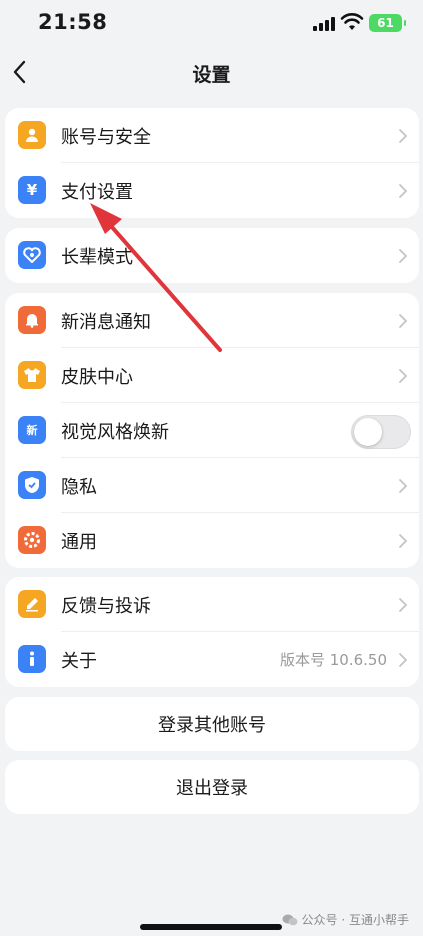 This screenshot has height=936, width=423. What do you see at coordinates (290, 919) in the screenshot?
I see `chat-bubble-icon` at bounding box center [290, 919].